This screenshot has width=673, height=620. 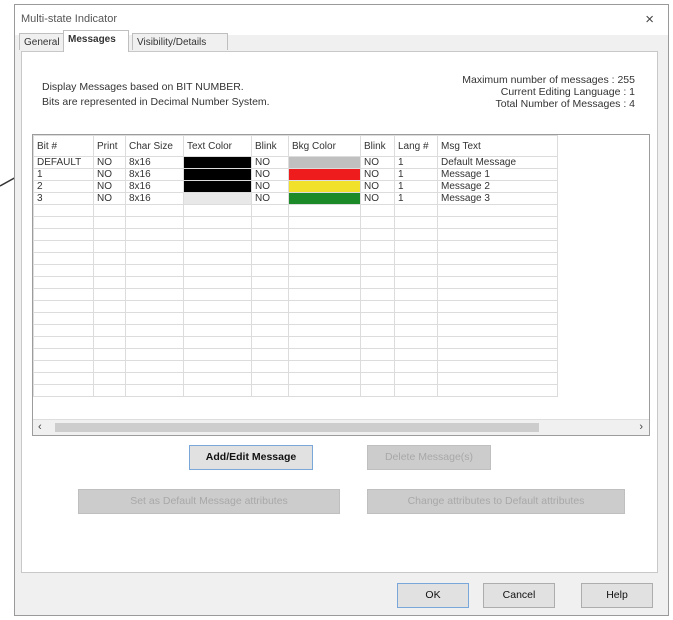 I want to click on tab-messages: Messages, so click(x=96, y=41).